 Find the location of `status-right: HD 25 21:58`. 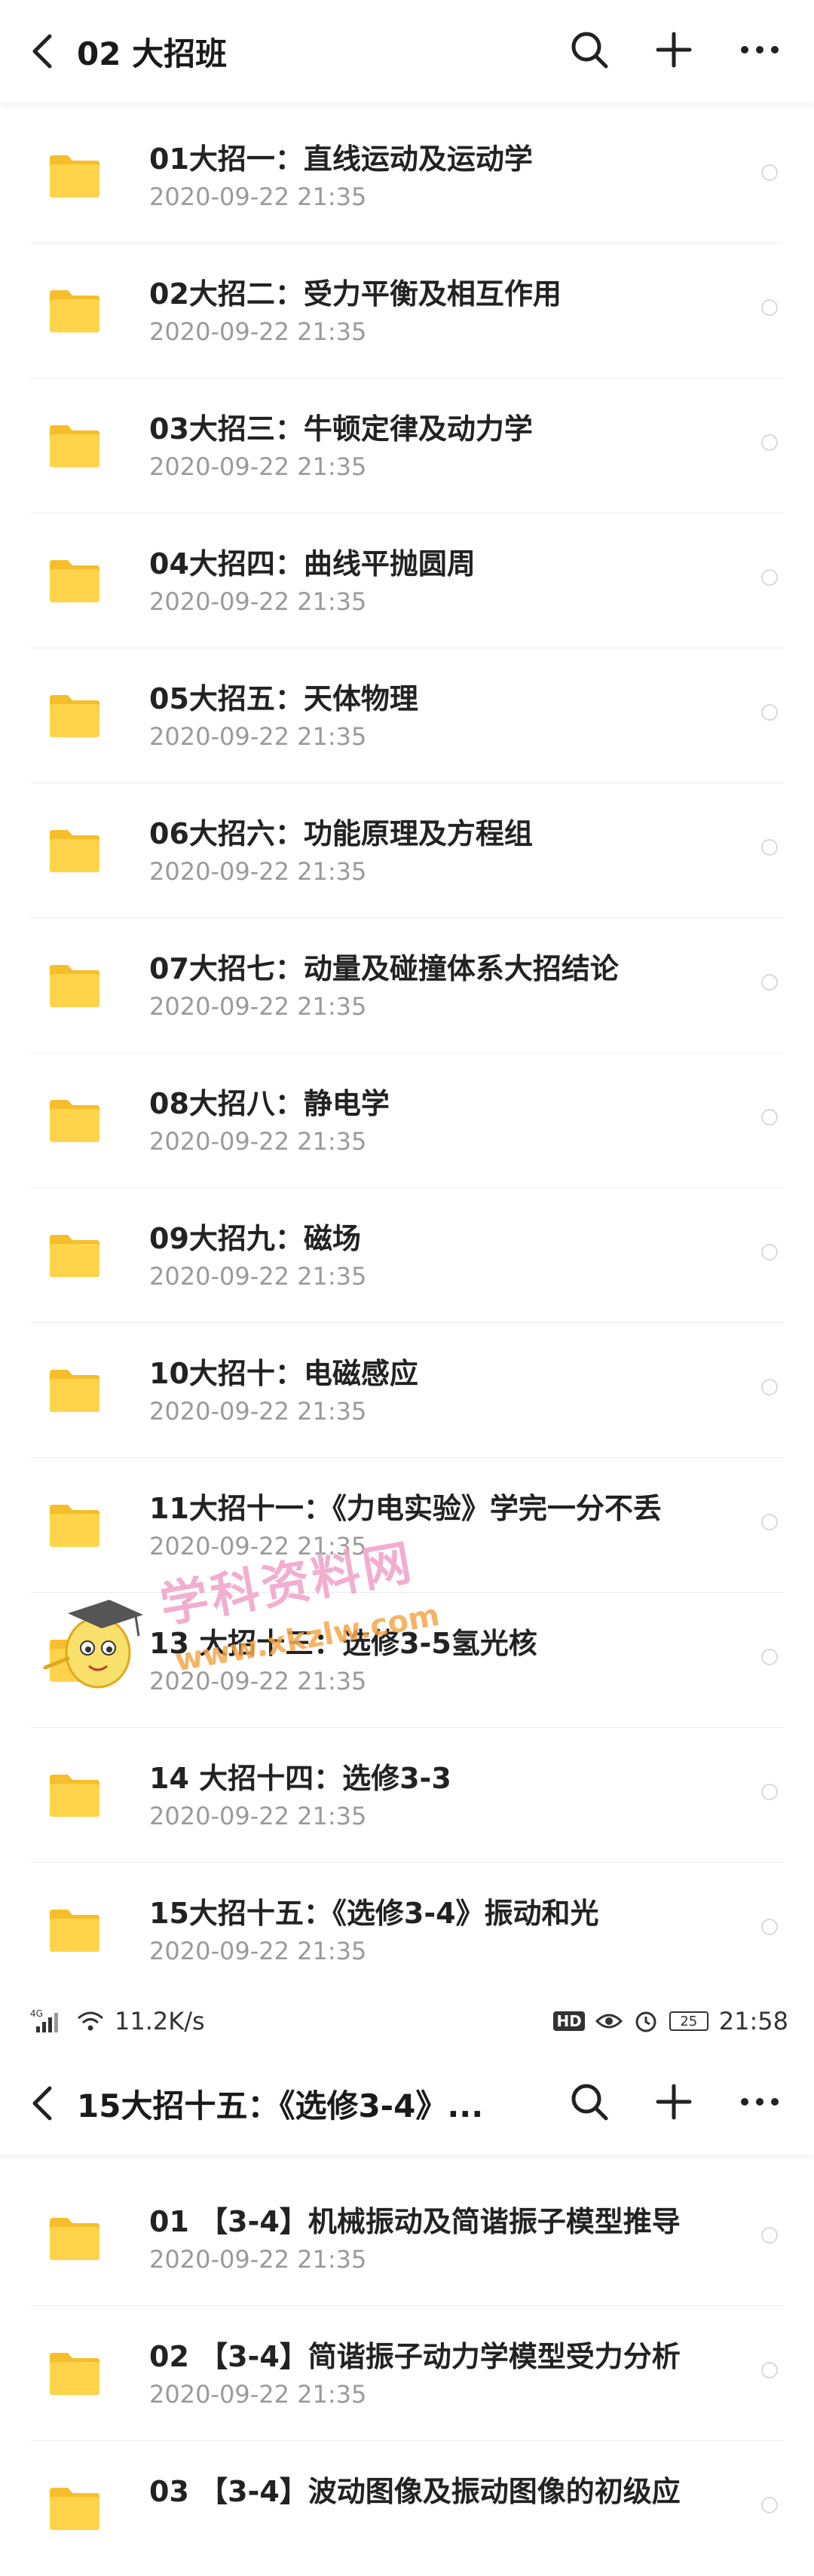

status-right: HD 25 21:58 is located at coordinates (670, 2021).